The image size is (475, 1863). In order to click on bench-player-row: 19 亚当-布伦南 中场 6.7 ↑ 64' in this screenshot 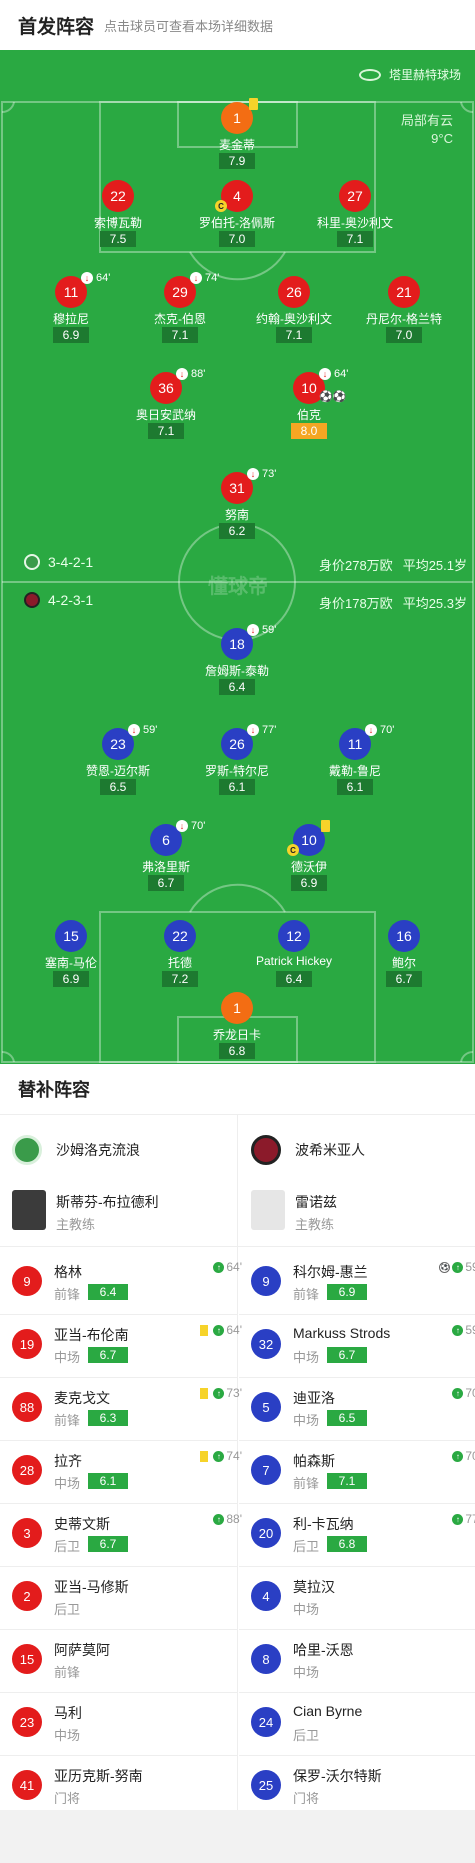, I will do `click(127, 1344)`.